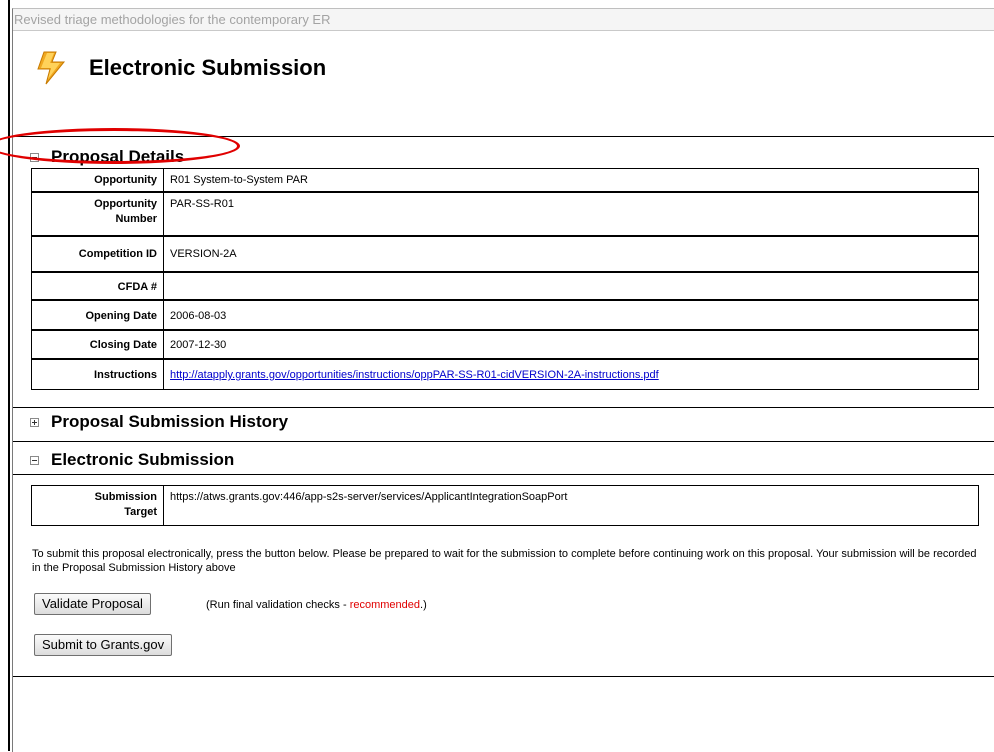  Describe the element at coordinates (385, 605) in the screenshot. I see `recommended-text: recommended` at that location.